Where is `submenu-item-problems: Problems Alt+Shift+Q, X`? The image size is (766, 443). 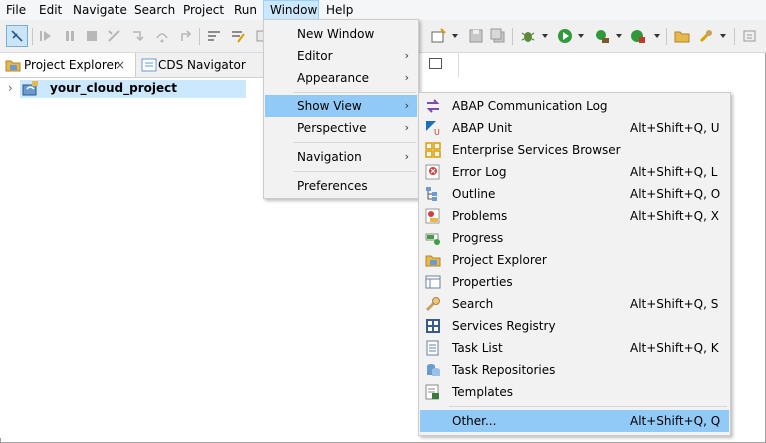
submenu-item-problems: Problems Alt+Shift+Q, X is located at coordinates (574, 216).